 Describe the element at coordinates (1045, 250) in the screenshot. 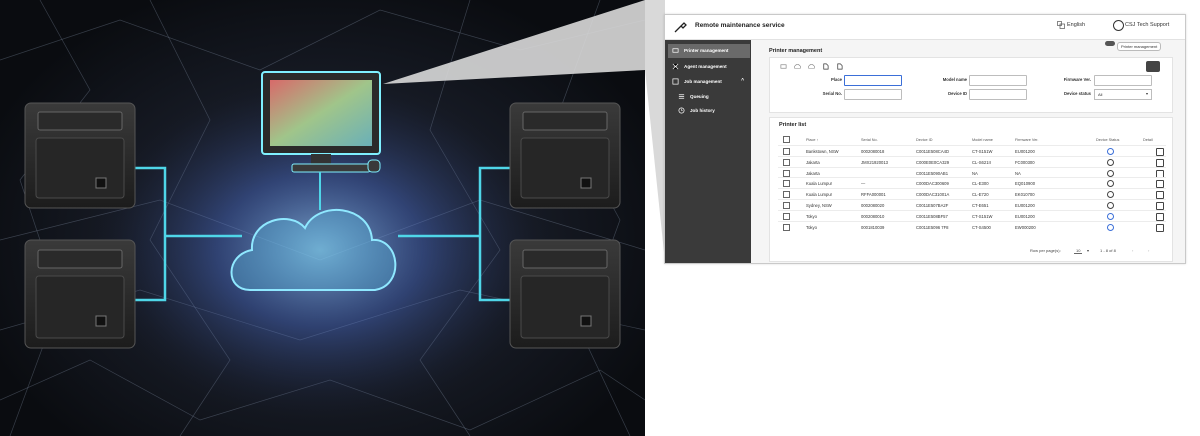

I see `rows-per-page-label: Row per page(s):` at that location.